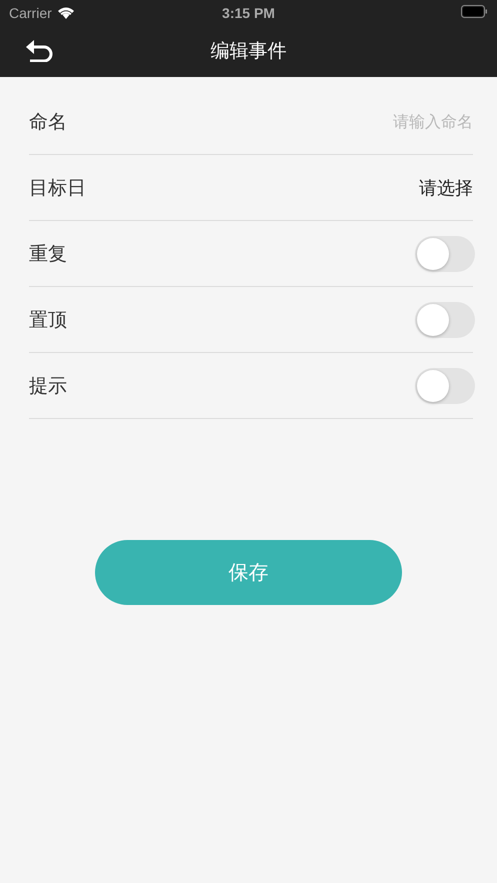 The width and height of the screenshot is (497, 883). I want to click on row-label: 重复, so click(48, 254).